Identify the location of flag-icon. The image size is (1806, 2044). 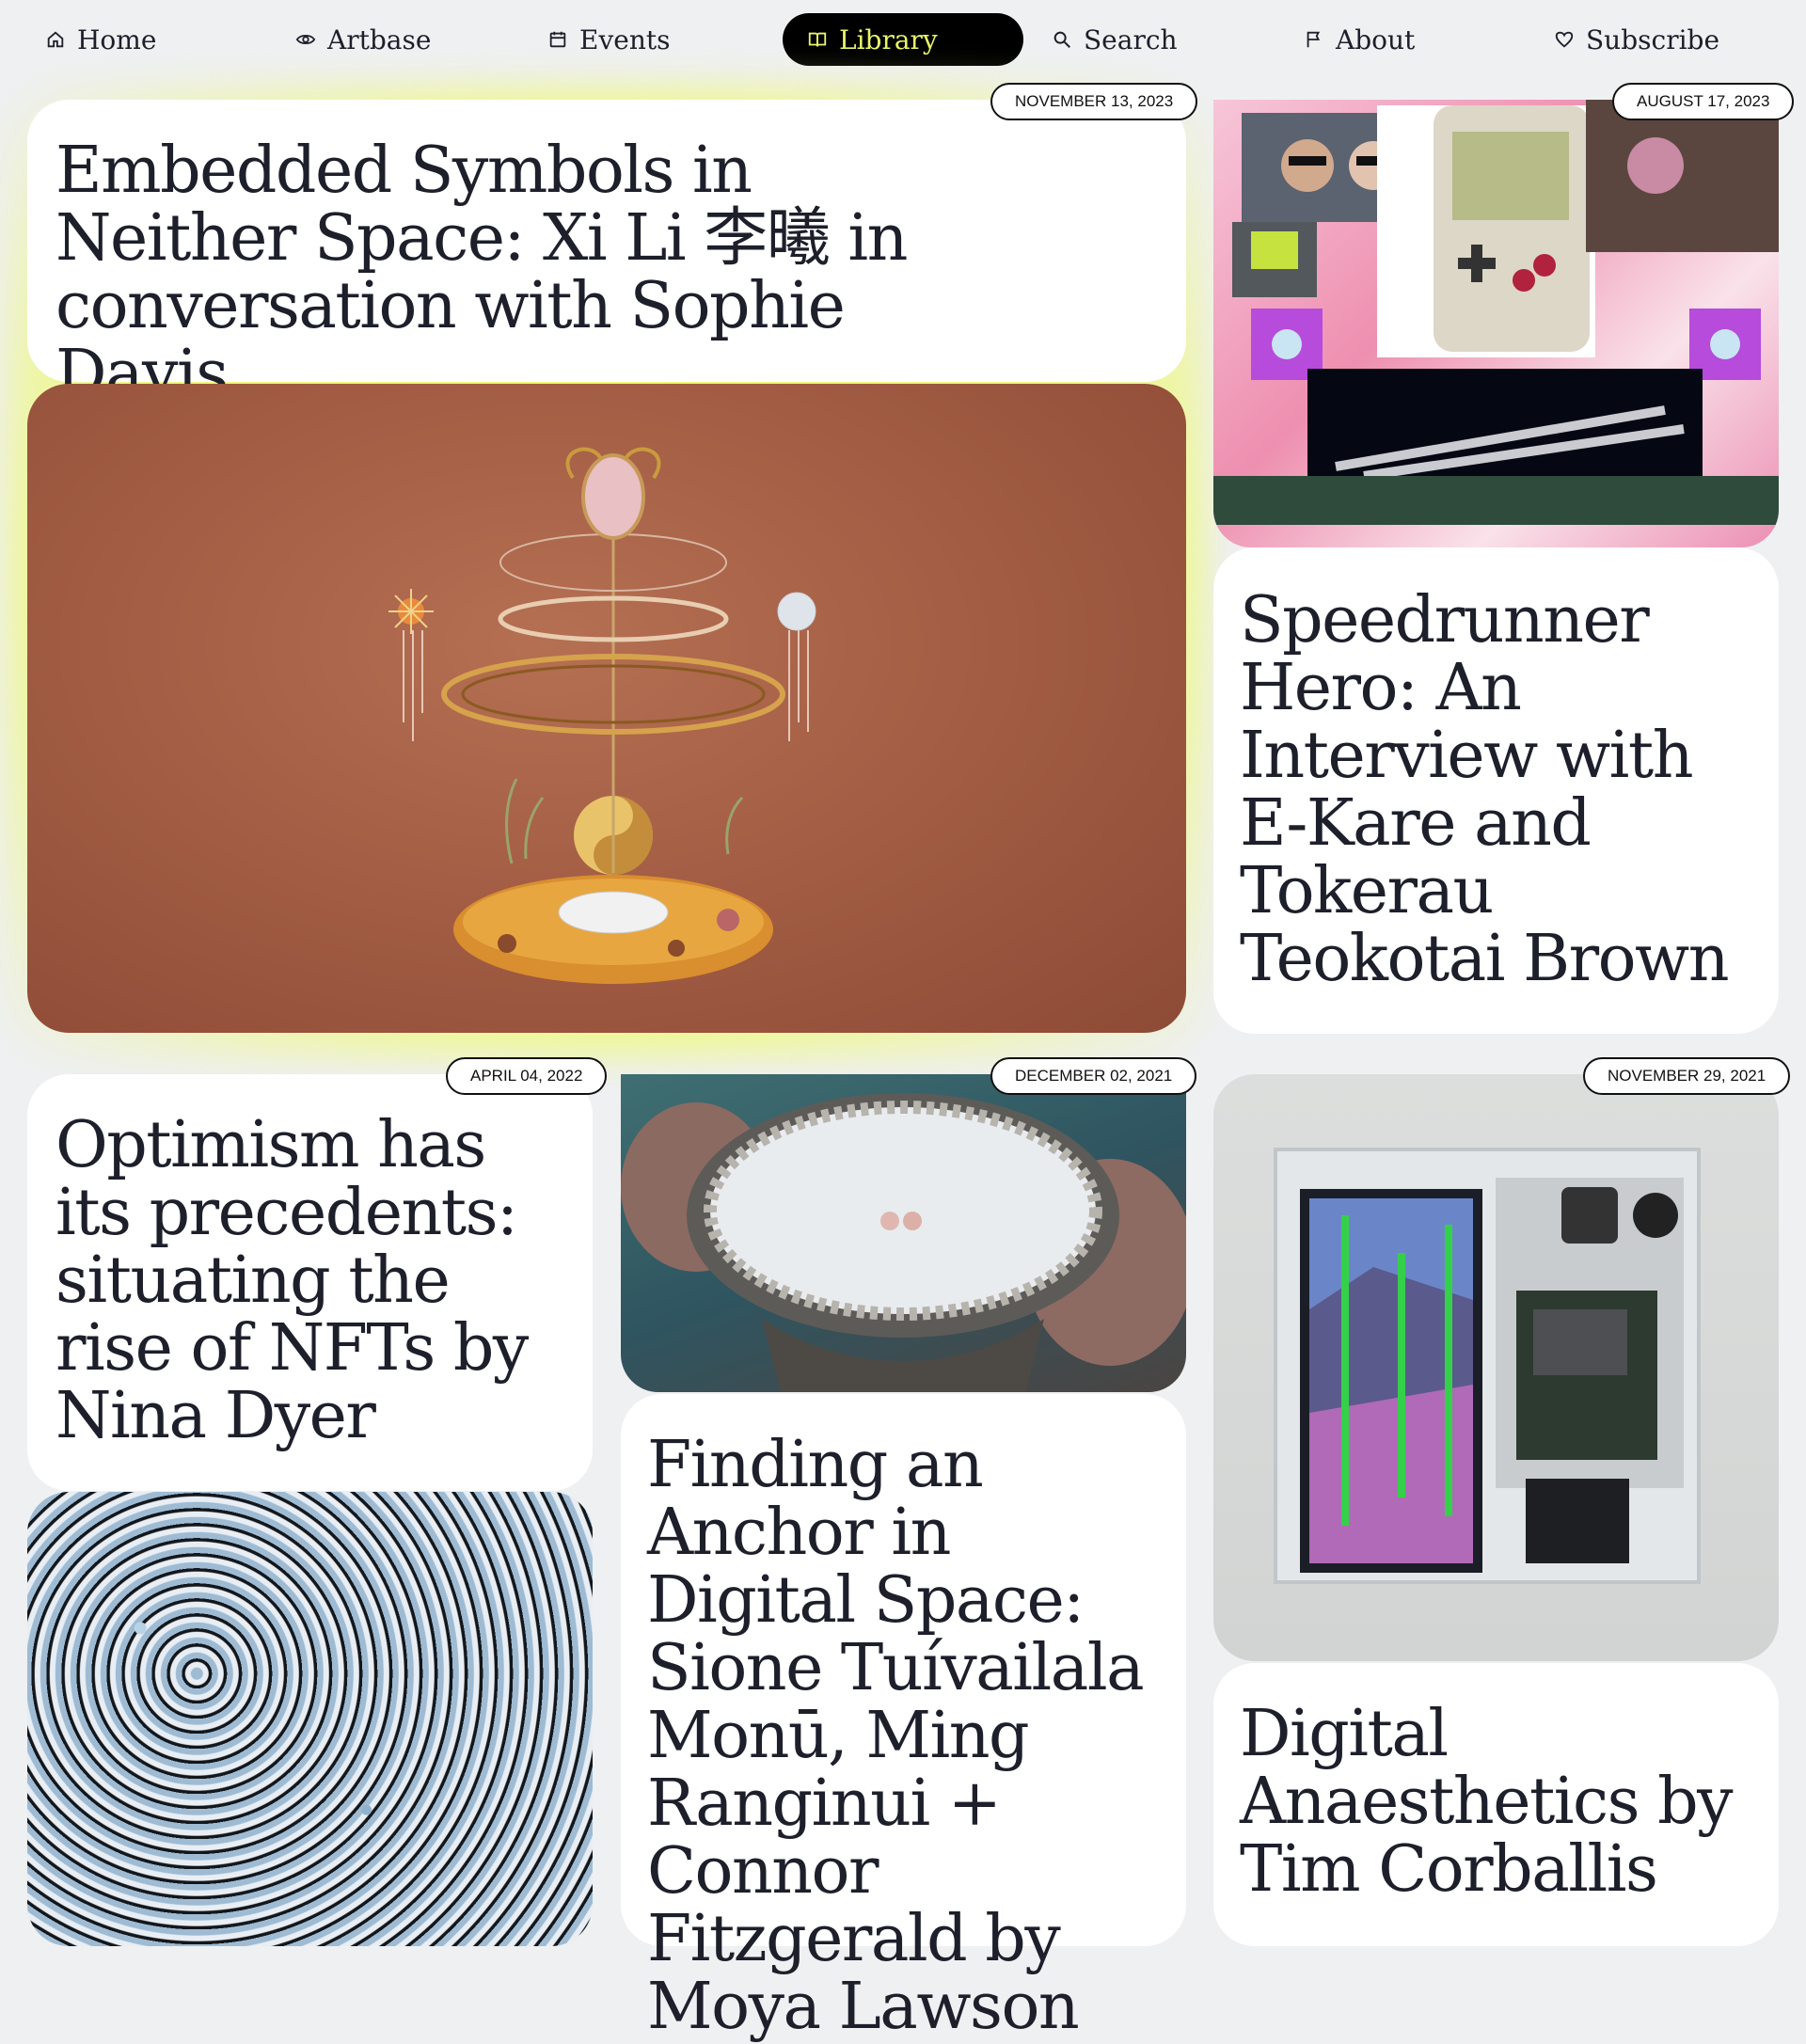
(1314, 39).